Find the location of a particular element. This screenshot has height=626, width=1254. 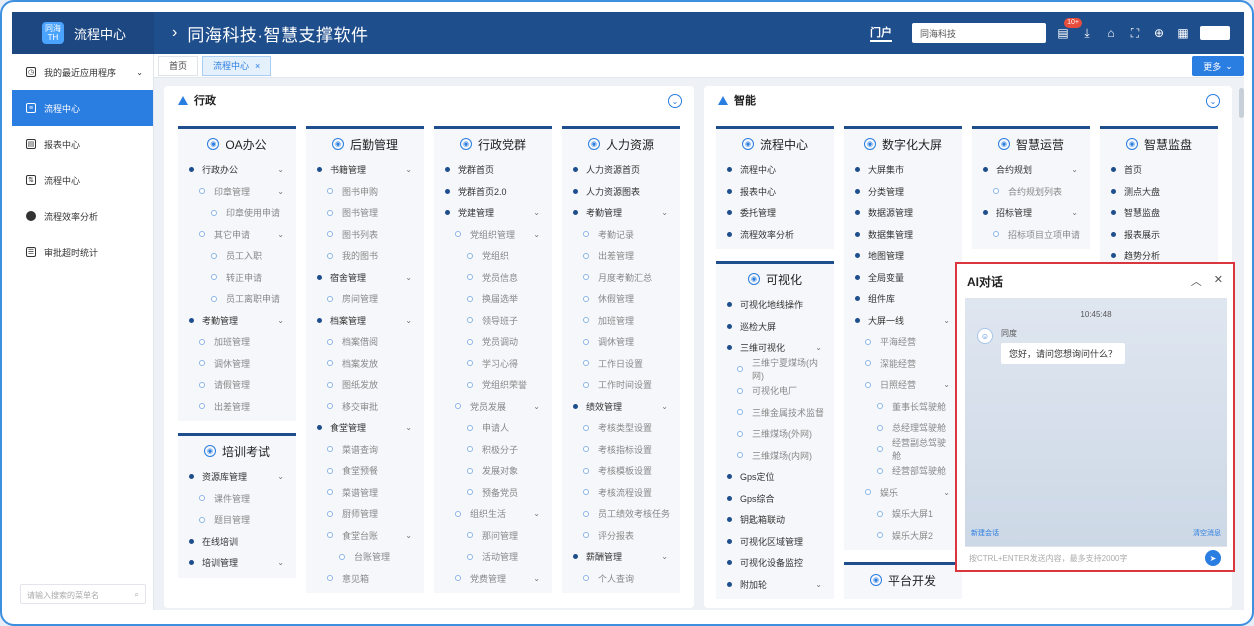

menu-item: 可视化地线操作 is located at coordinates (775, 305).